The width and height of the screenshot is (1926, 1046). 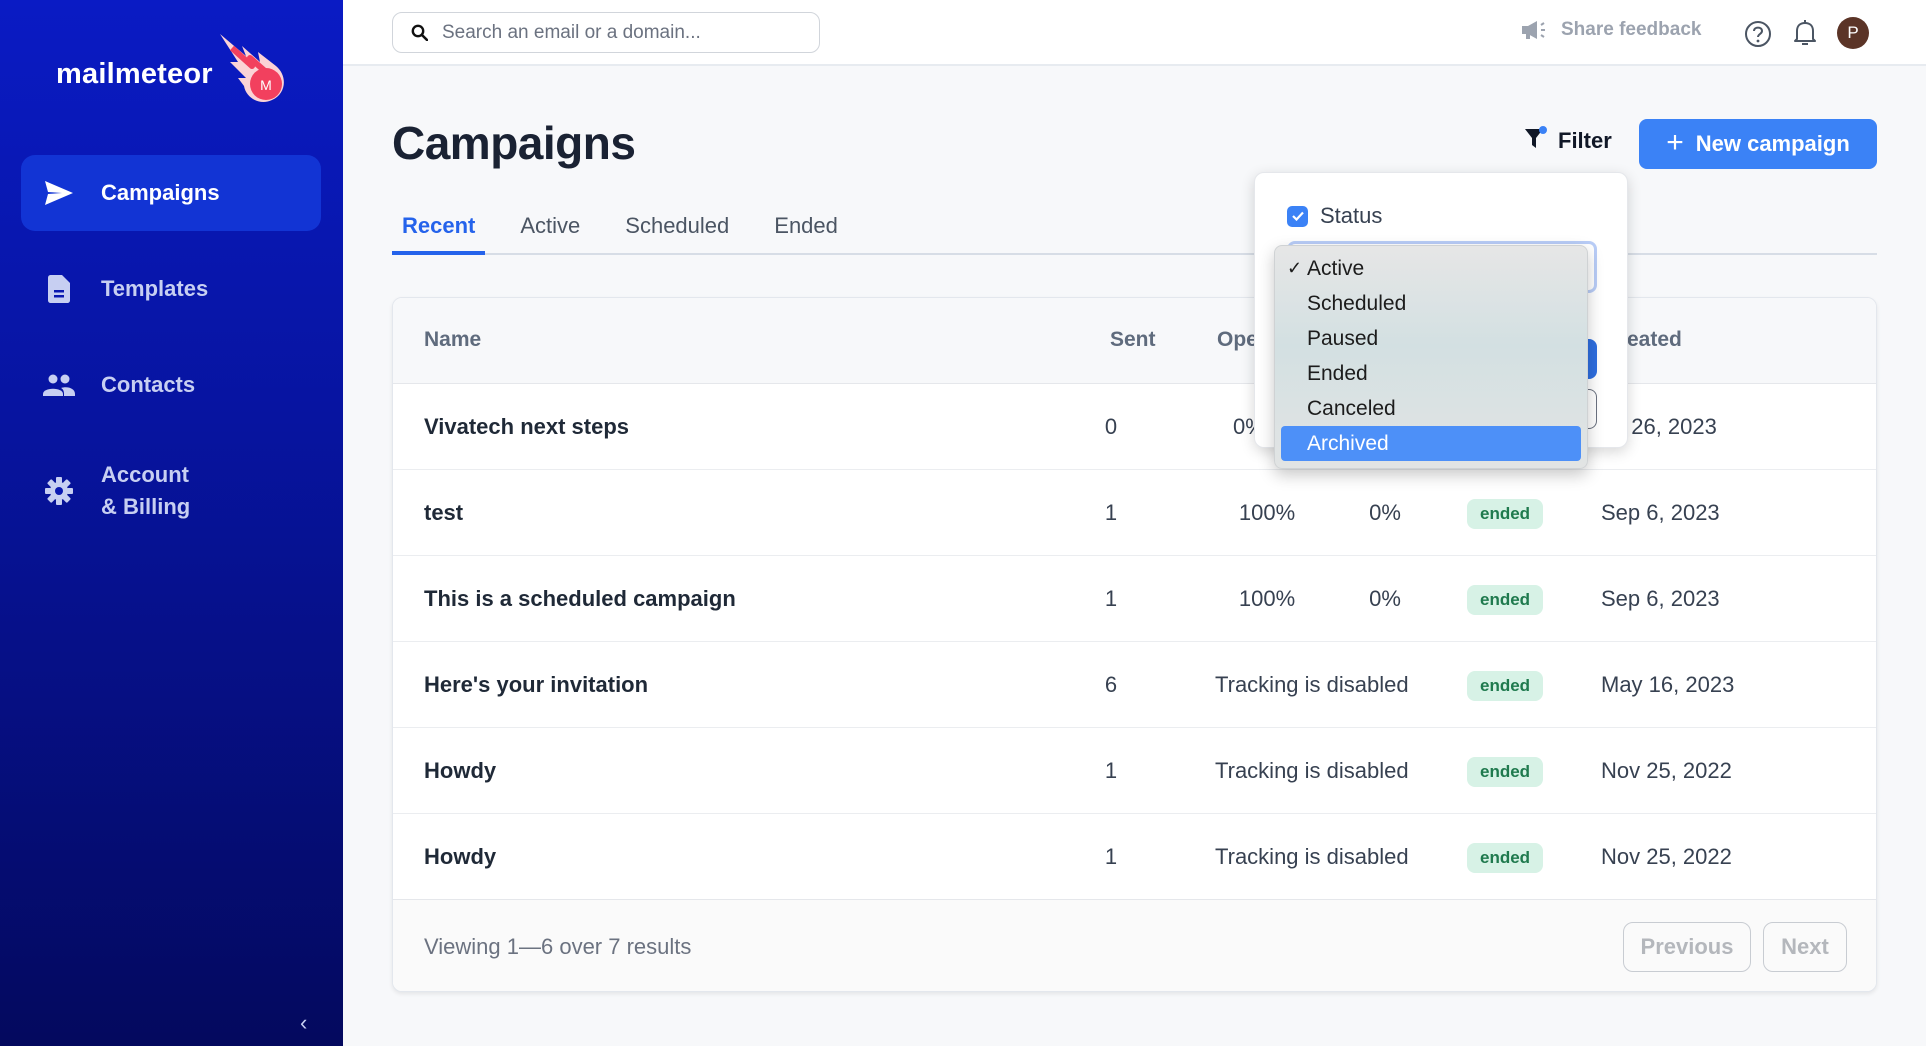 I want to click on sidebar-item-account-billing: Account & Billing, so click(x=171, y=491).